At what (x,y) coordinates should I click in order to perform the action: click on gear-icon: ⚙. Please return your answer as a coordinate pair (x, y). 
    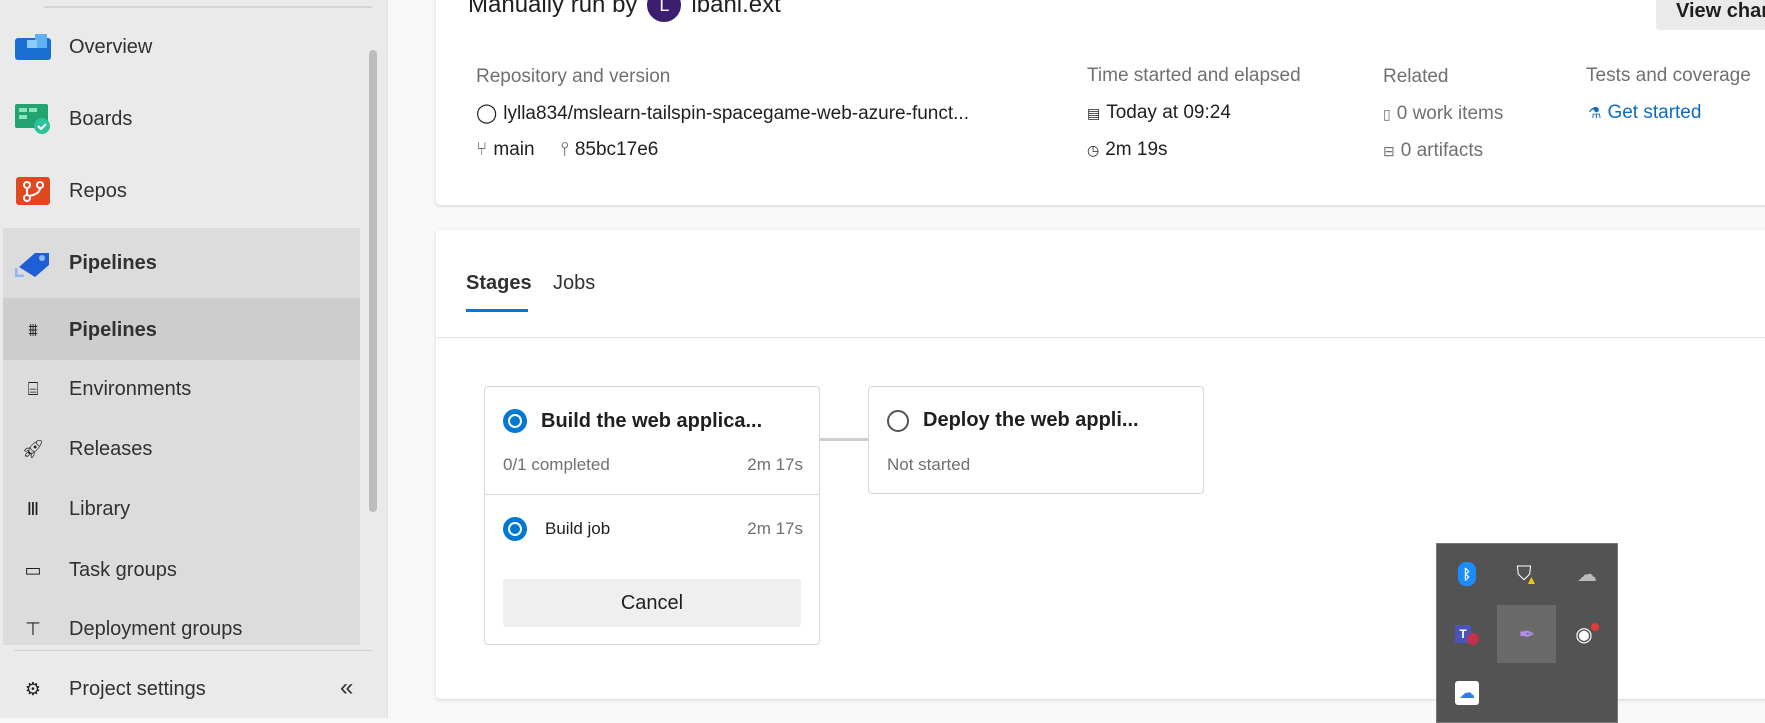
    Looking at the image, I should click on (33, 688).